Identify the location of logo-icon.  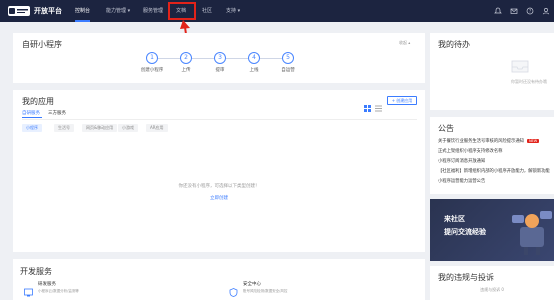
(18, 11).